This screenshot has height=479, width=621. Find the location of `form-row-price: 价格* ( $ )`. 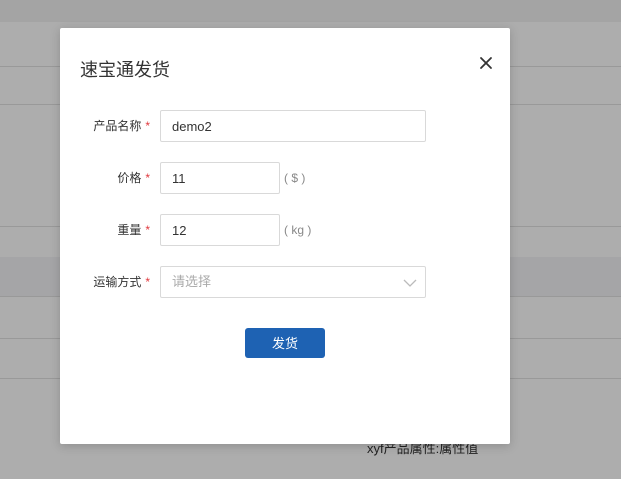

form-row-price: 价格* ( $ ) is located at coordinates (285, 178).